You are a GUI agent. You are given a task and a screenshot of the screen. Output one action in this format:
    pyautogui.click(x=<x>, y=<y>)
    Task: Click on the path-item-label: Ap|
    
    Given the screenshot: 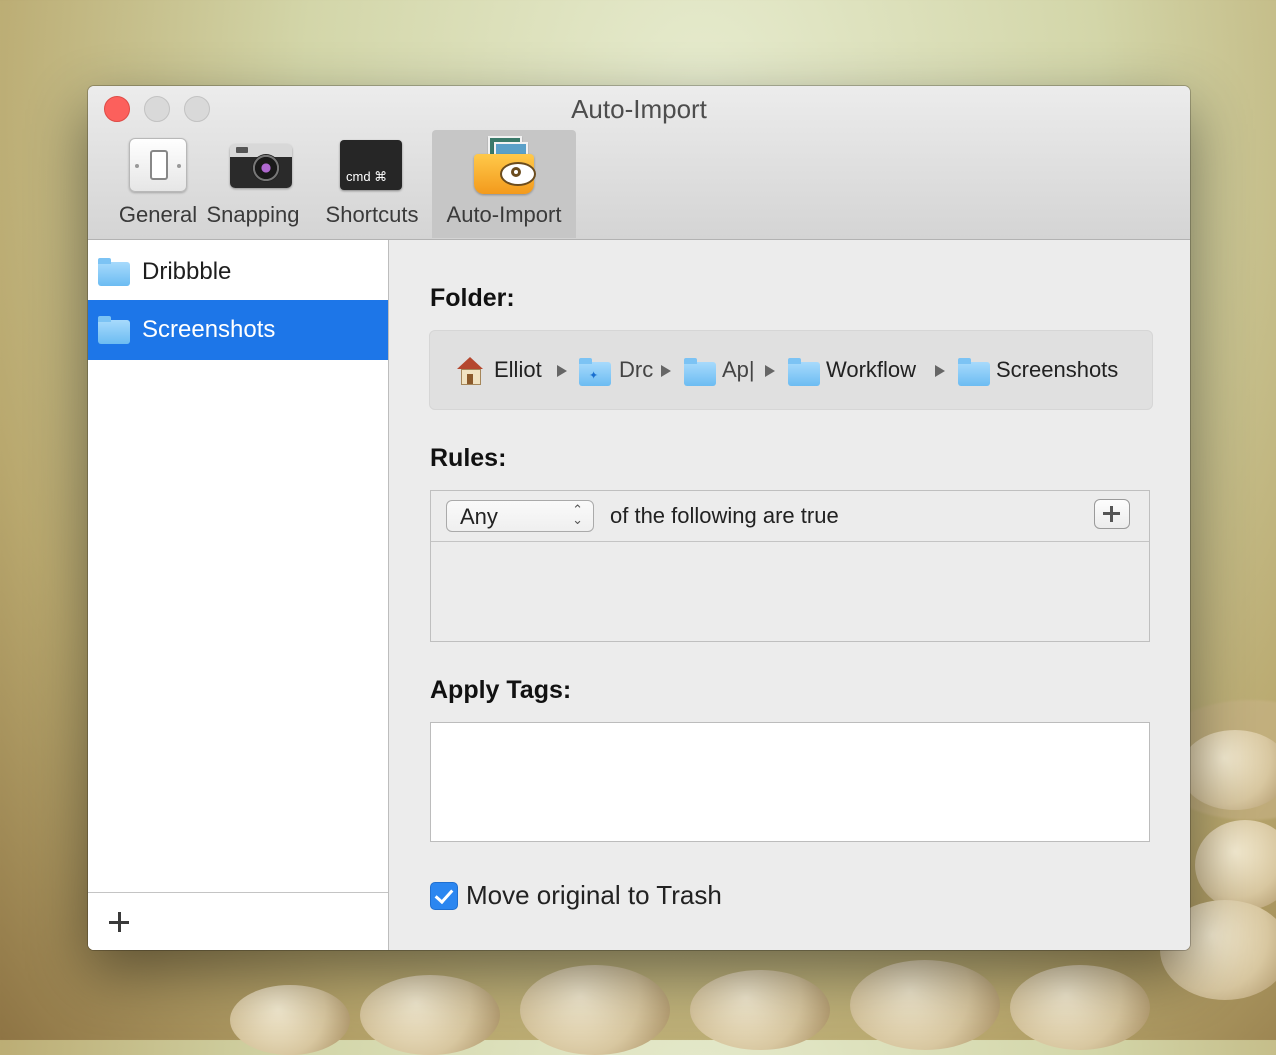 What is the action you would take?
    pyautogui.click(x=738, y=369)
    